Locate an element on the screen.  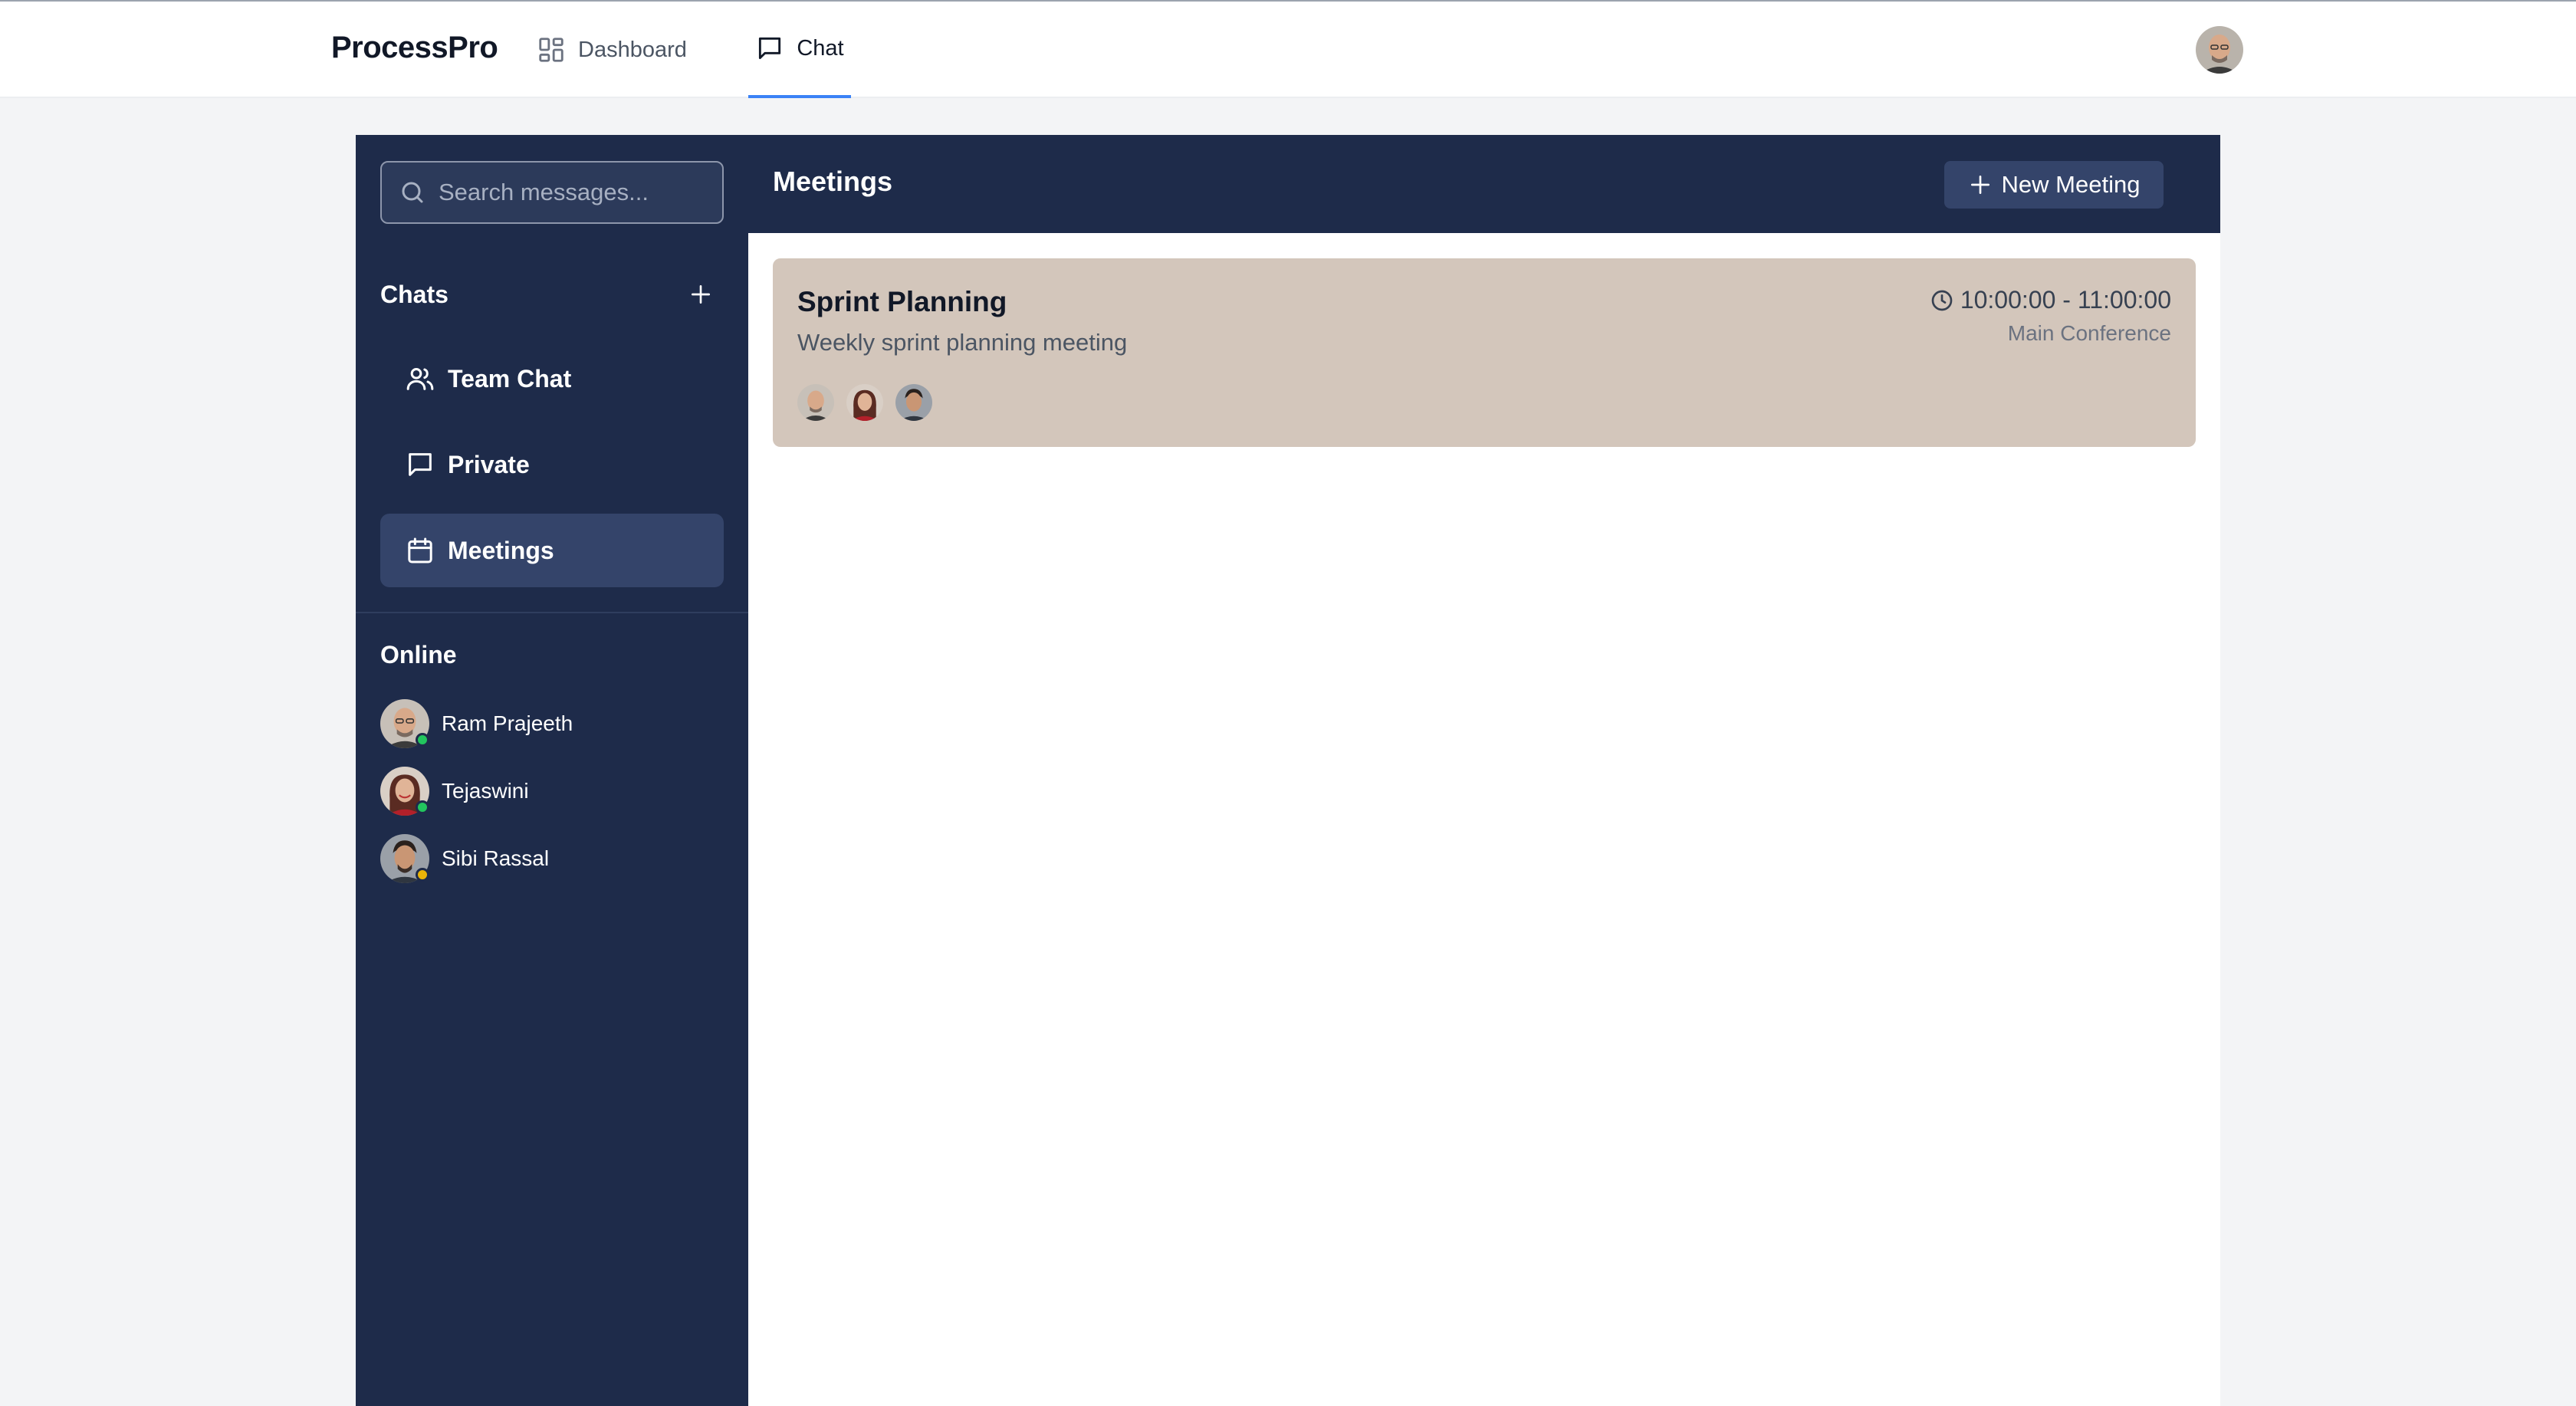
user-name: Tejaswini is located at coordinates (485, 791).